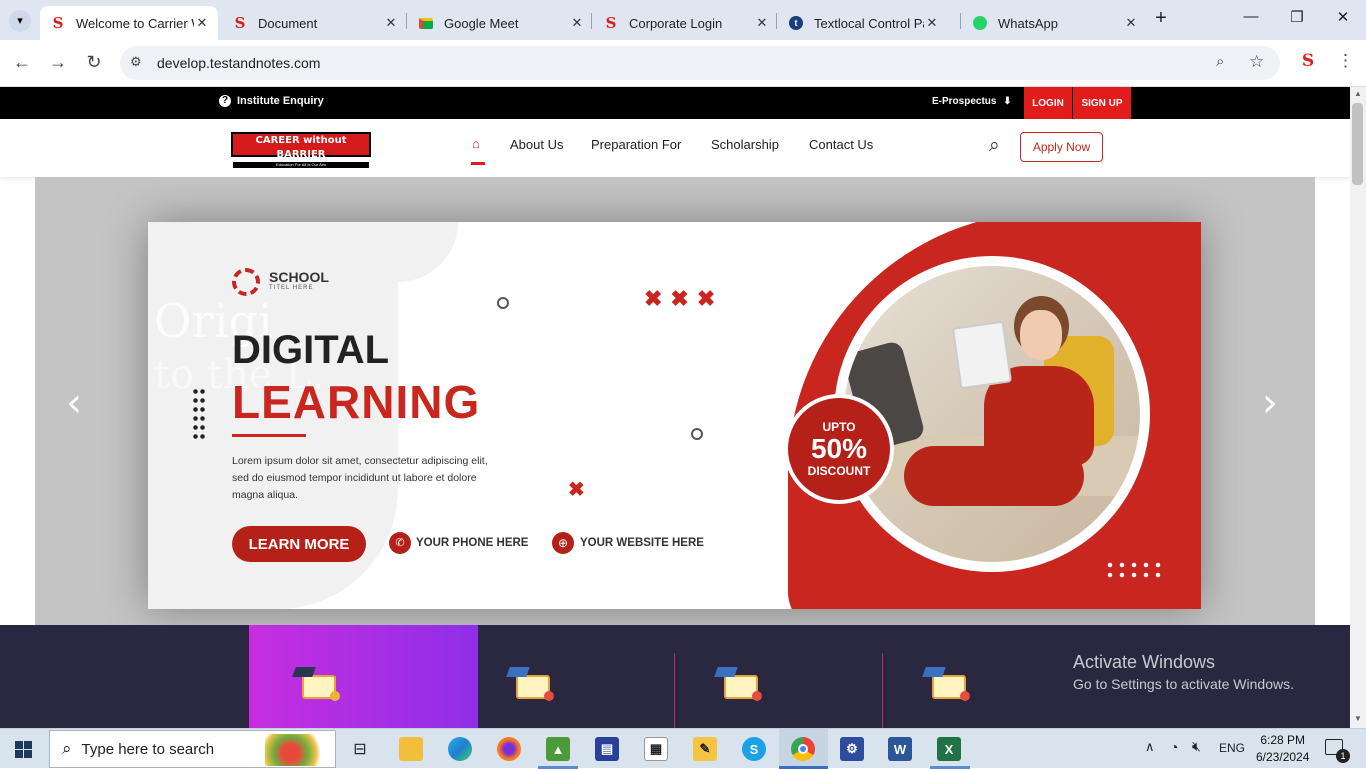  I want to click on bookmark-star-icon: ☆, so click(1256, 62).